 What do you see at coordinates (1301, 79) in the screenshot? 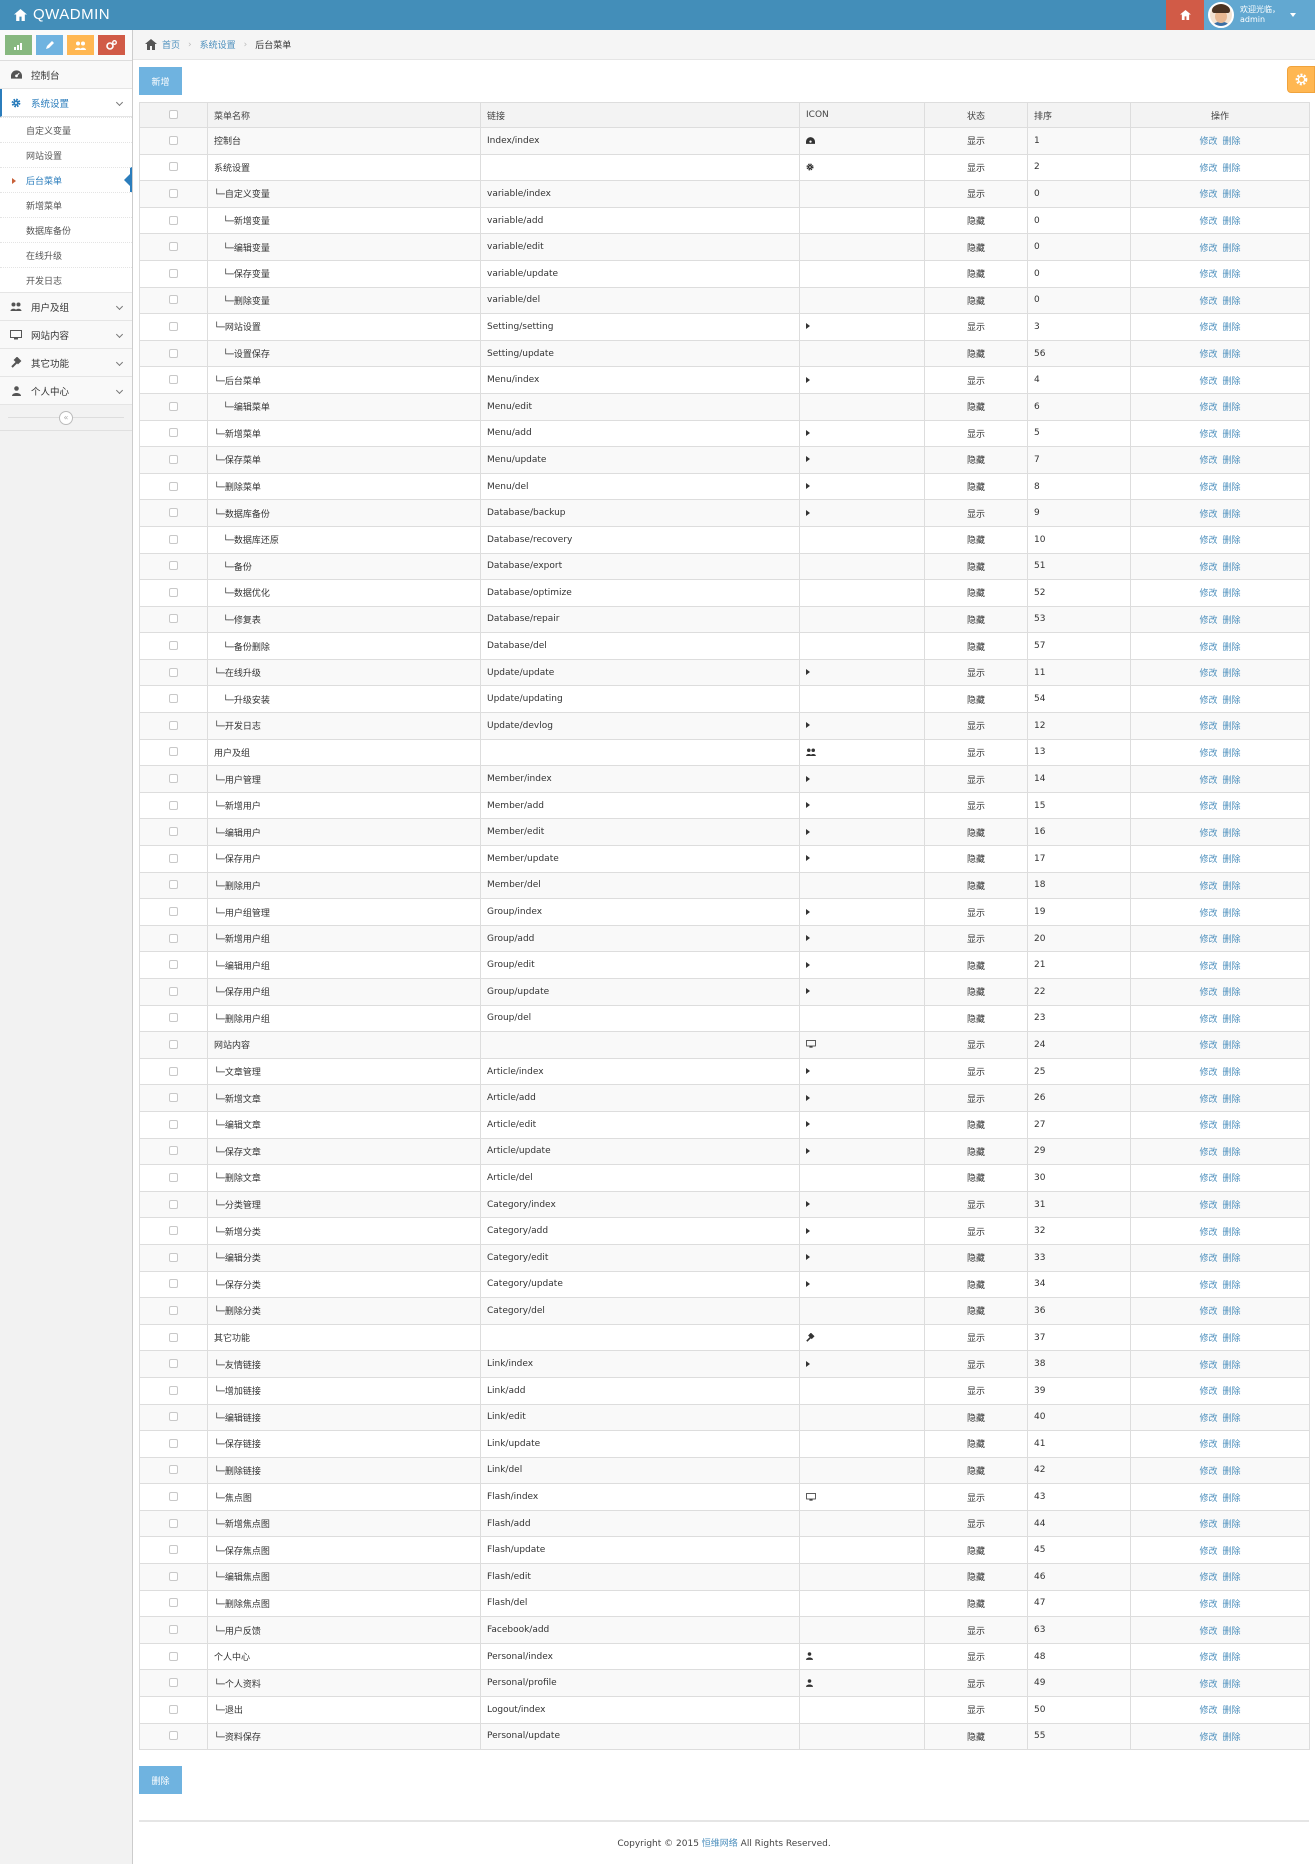
I see `settings-toggle-button` at bounding box center [1301, 79].